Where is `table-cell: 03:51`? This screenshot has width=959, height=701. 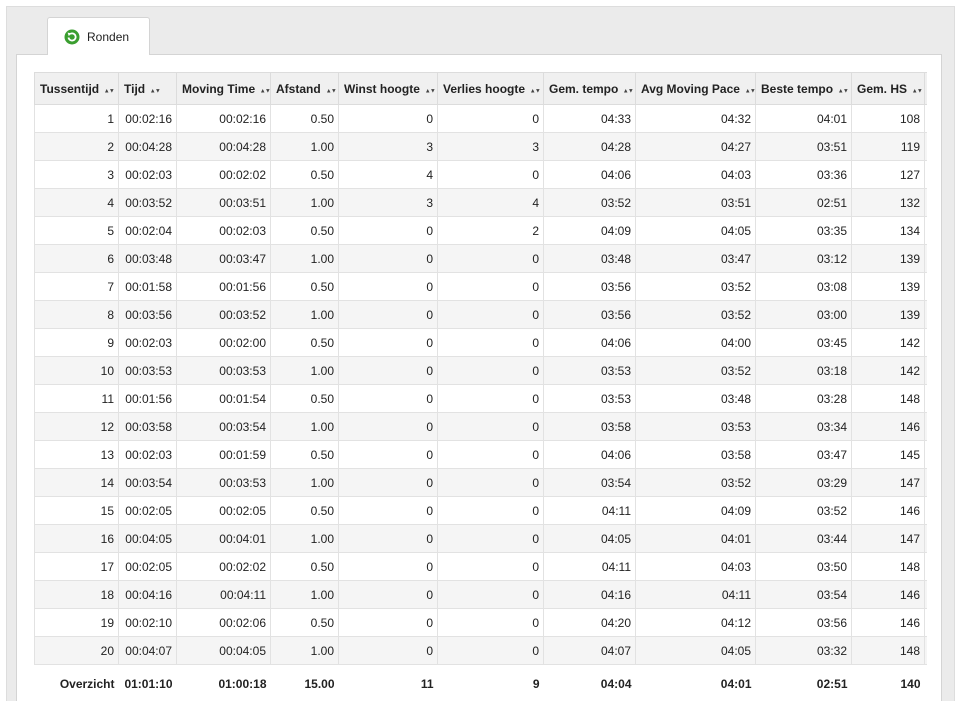
table-cell: 03:51 is located at coordinates (803, 146).